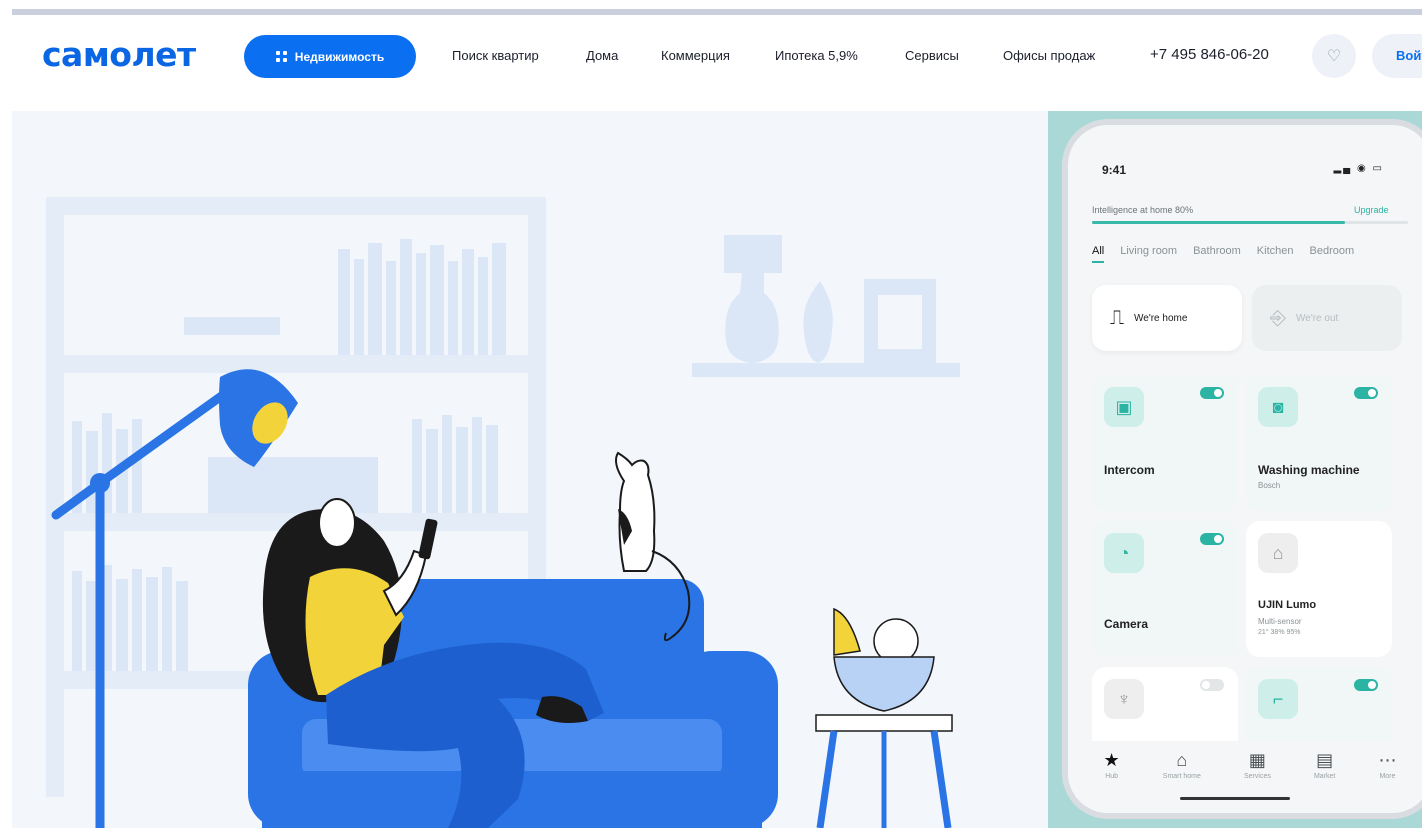 The width and height of the screenshot is (1422, 828). Describe the element at coordinates (1280, 621) in the screenshot. I see `device-type: Multi-sensor` at that location.